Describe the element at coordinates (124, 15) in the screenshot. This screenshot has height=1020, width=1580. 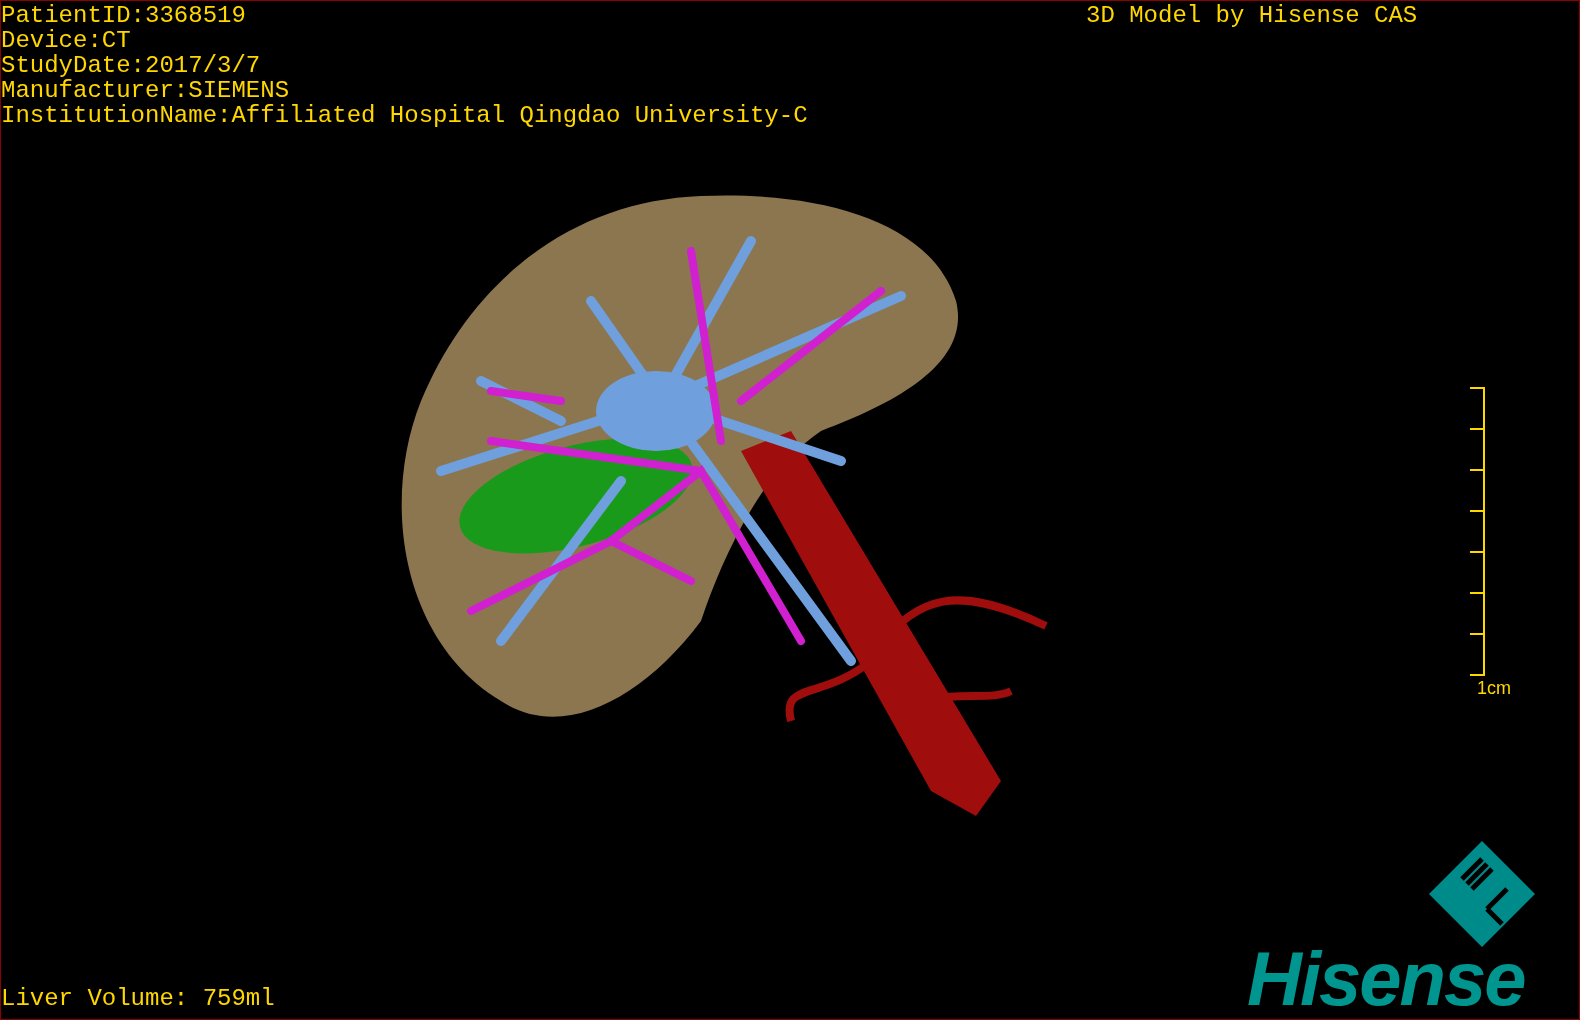
I see `patient-info-line: PatientID:3368519` at that location.